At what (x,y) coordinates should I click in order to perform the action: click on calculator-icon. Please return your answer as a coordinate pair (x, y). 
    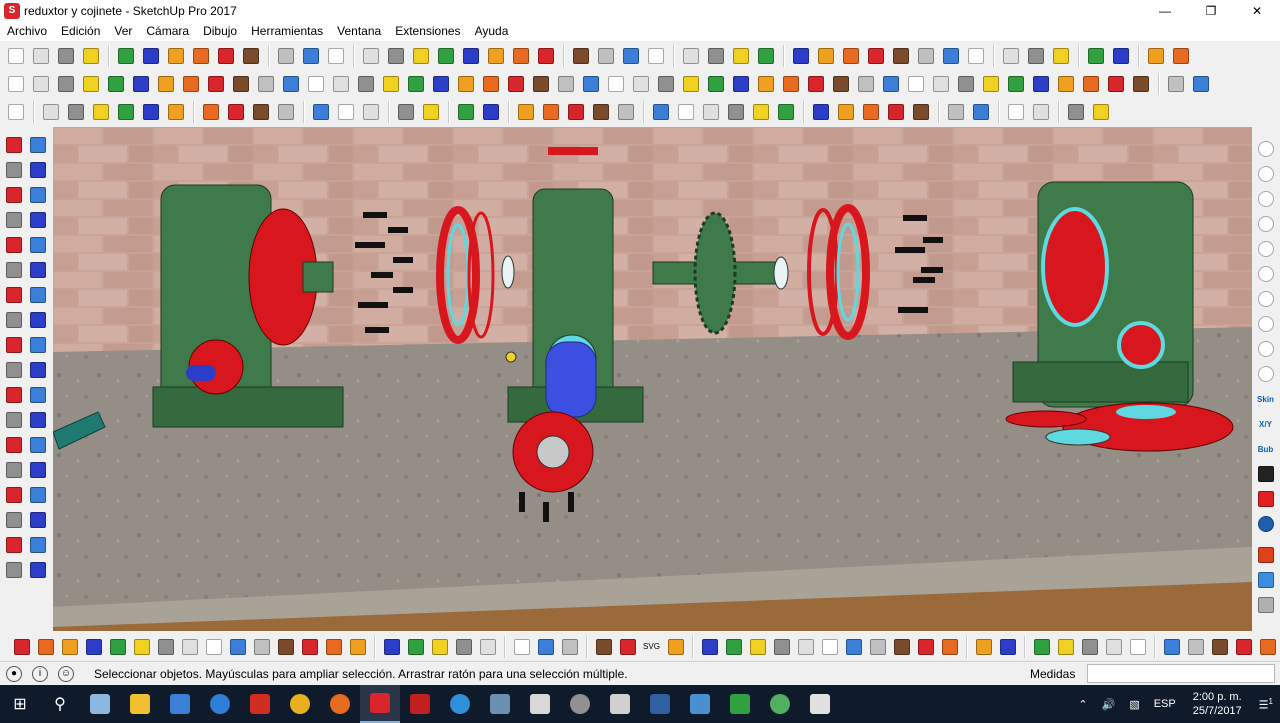
    Looking at the image, I should click on (620, 704).